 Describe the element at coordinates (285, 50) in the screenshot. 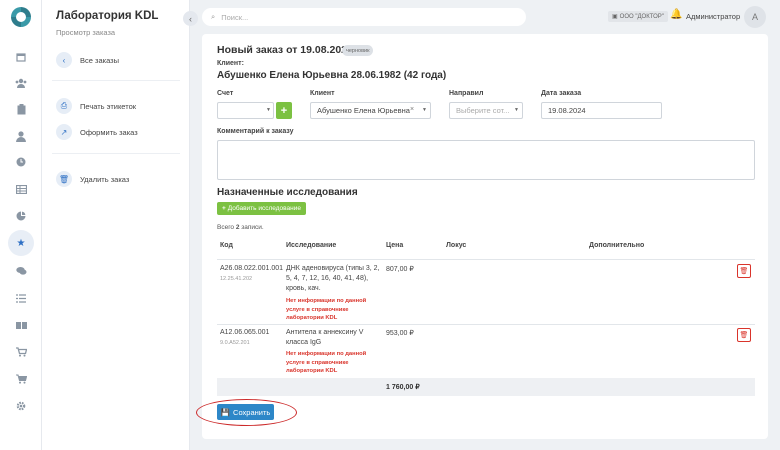

I see `page-title: Новый заказ от 19.08.2024` at that location.